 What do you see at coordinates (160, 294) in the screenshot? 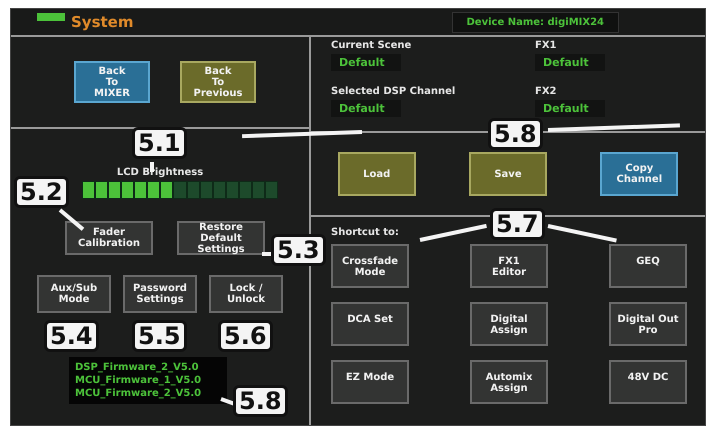
I see `settings-button: Password Settings` at bounding box center [160, 294].